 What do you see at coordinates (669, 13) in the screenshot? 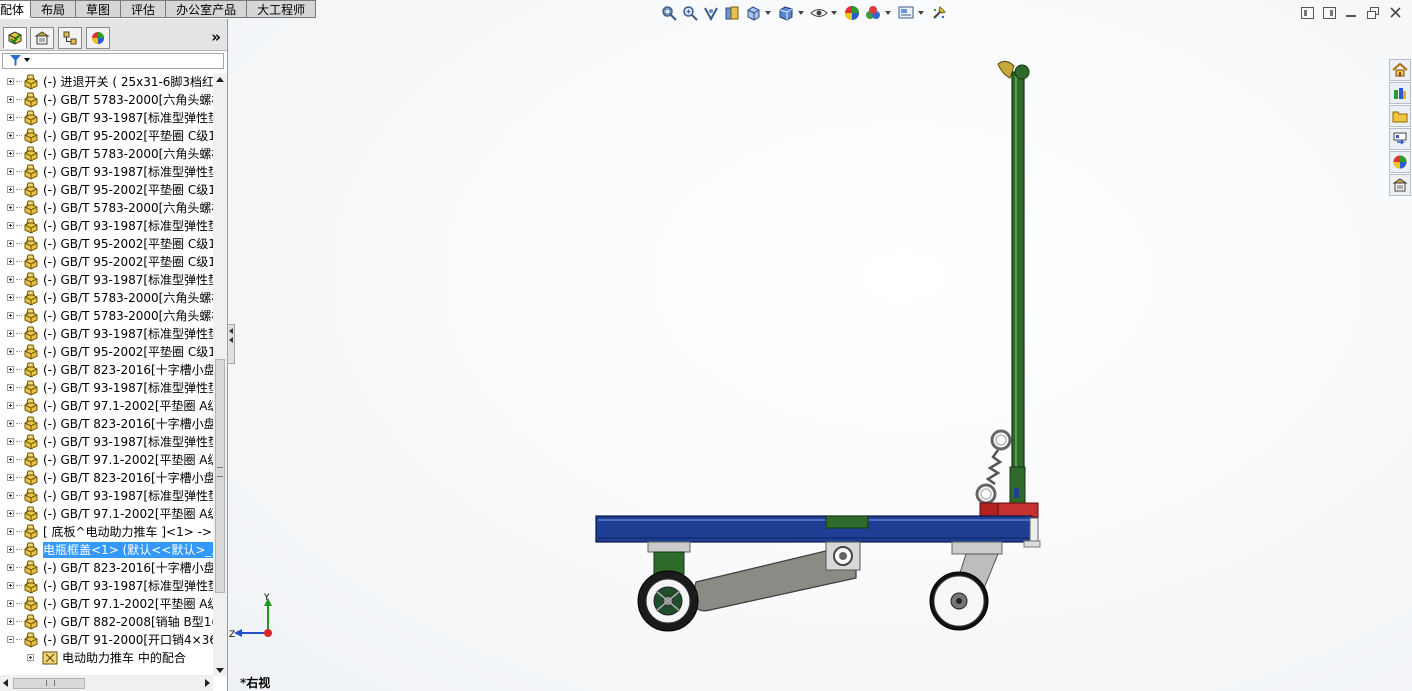
I see `zoom-to-fit-button` at bounding box center [669, 13].